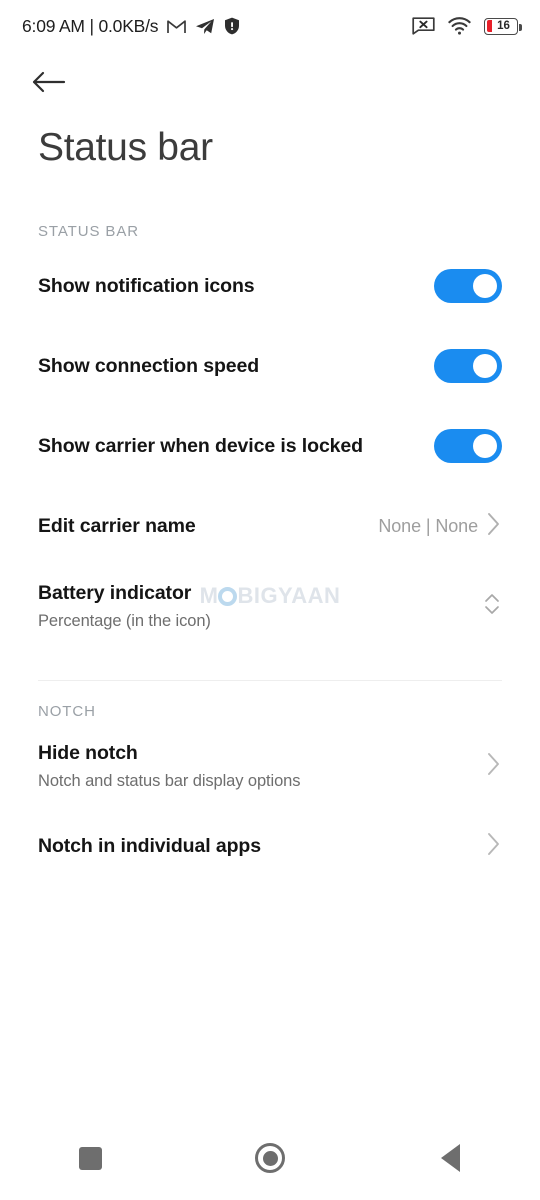  What do you see at coordinates (67, 711) in the screenshot?
I see `section-header-notch: NOTCH` at bounding box center [67, 711].